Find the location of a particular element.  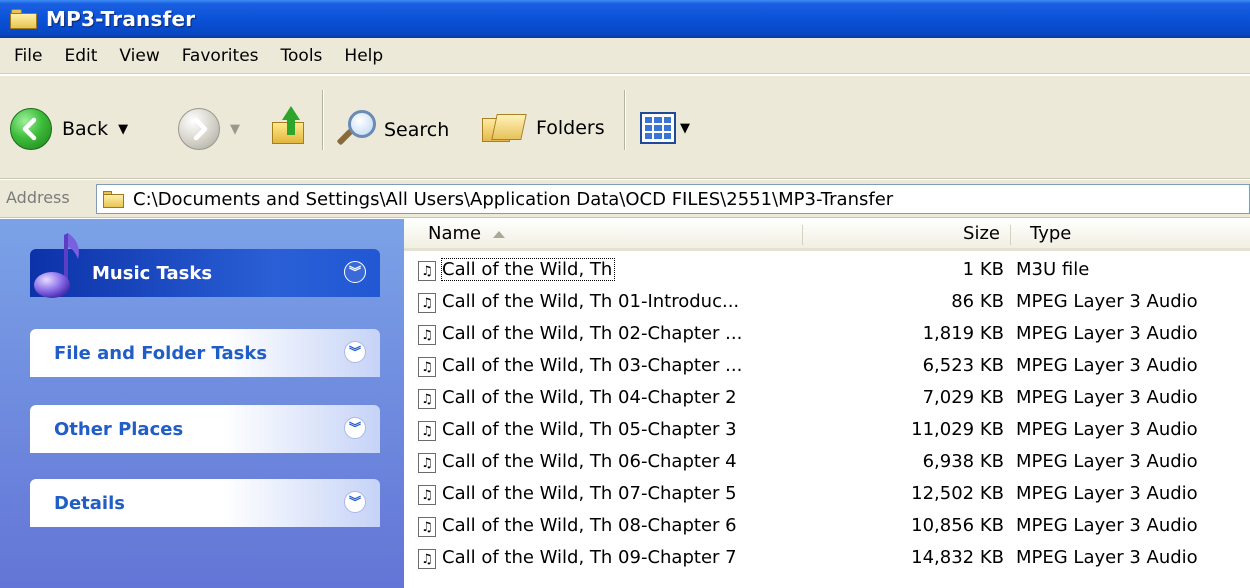

forward-dropdown-icon: ▼ is located at coordinates (235, 129).